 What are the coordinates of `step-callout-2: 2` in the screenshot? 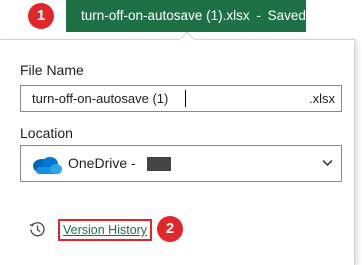 It's located at (170, 229).